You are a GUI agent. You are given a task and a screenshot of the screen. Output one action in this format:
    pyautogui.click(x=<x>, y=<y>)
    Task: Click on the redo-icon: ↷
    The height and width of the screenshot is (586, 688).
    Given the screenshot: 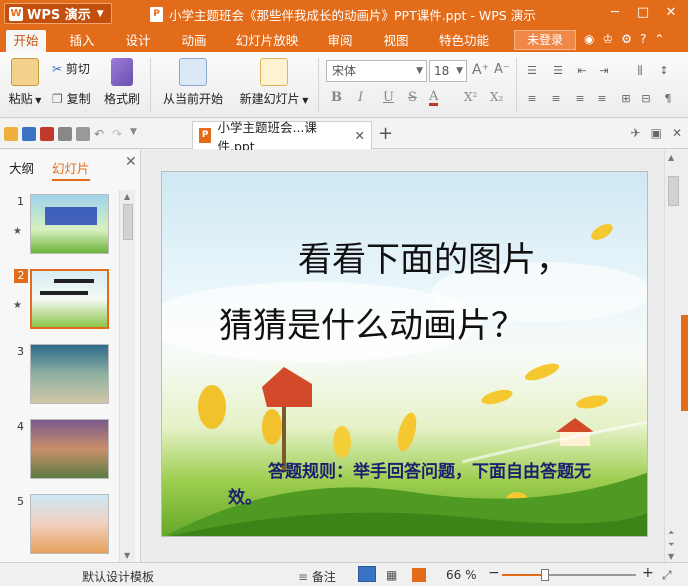 What is the action you would take?
    pyautogui.click(x=119, y=134)
    